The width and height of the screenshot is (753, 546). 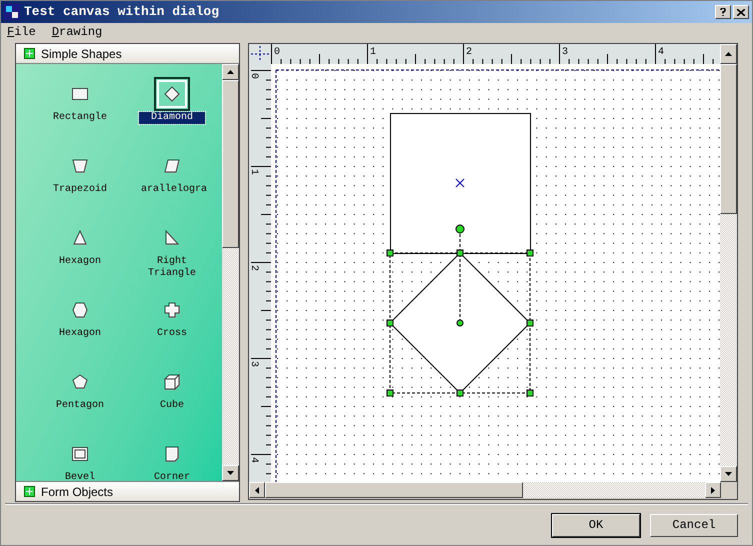 I want to click on shape-item: Cube, so click(x=172, y=401).